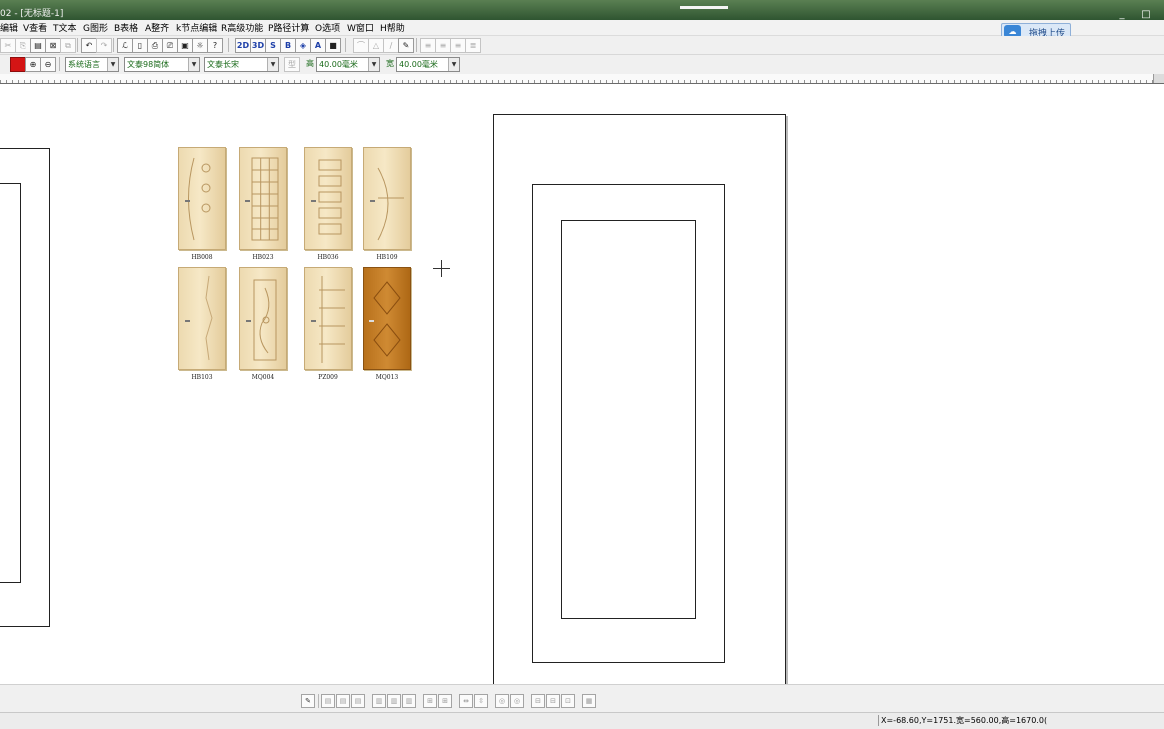  What do you see at coordinates (589, 701) in the screenshot?
I see `grid-icon: ▦` at bounding box center [589, 701].